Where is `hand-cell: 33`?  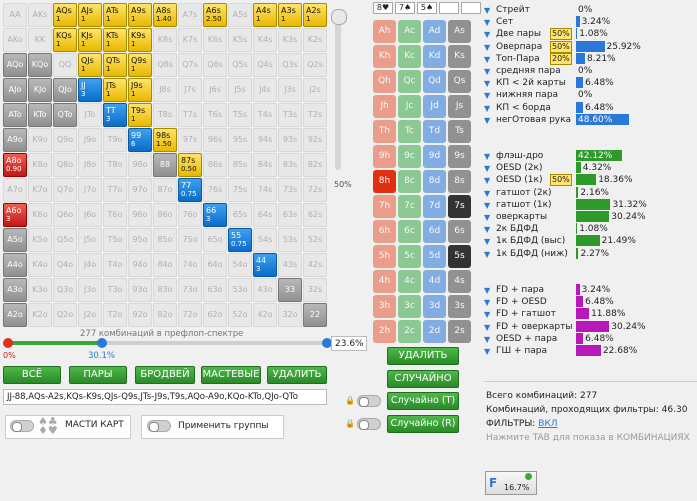 hand-cell: 33 is located at coordinates (290, 290).